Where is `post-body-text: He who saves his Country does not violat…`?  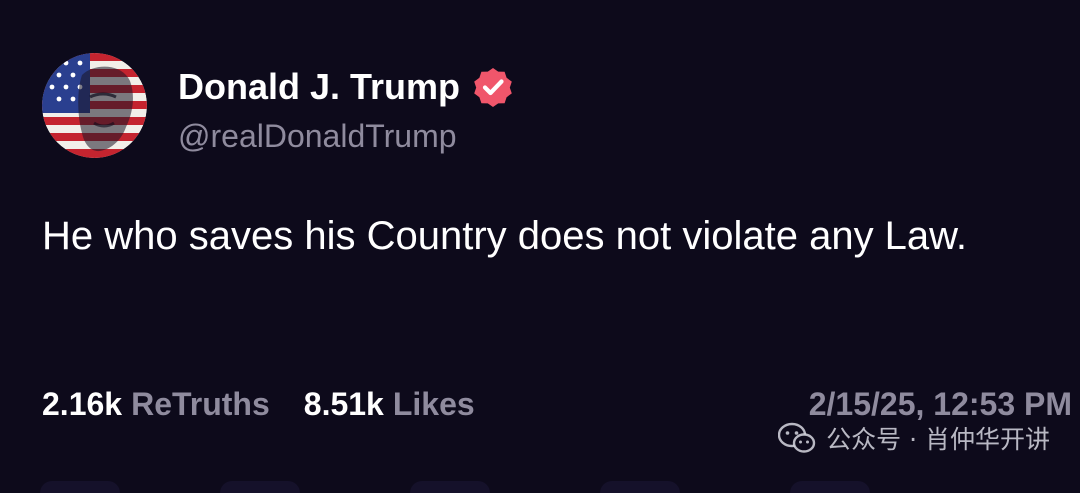 post-body-text: He who saves his Country does not violat… is located at coordinates (504, 236).